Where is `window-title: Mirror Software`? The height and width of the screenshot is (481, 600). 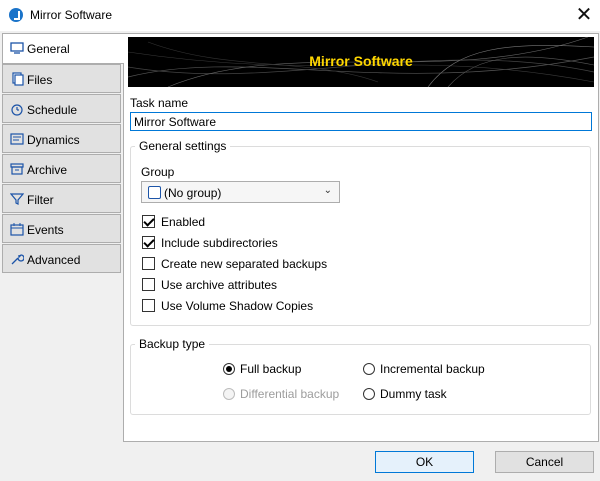 window-title: Mirror Software is located at coordinates (71, 15).